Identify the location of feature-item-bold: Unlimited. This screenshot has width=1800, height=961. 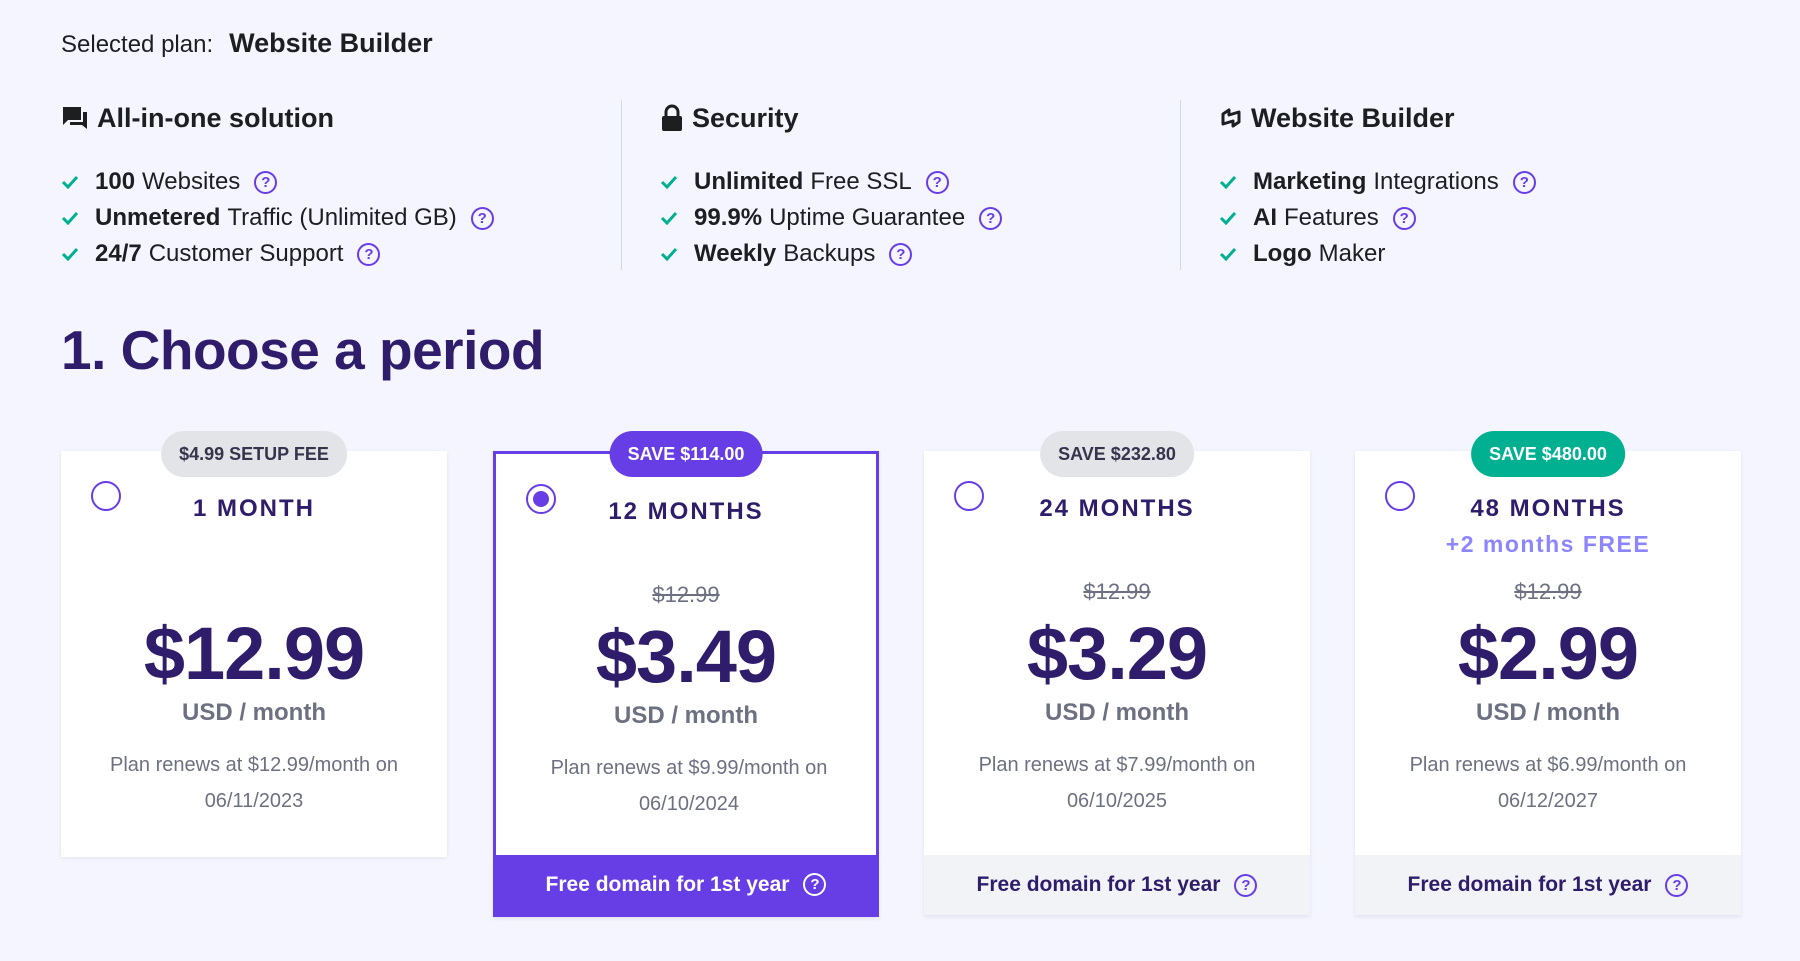
(749, 181).